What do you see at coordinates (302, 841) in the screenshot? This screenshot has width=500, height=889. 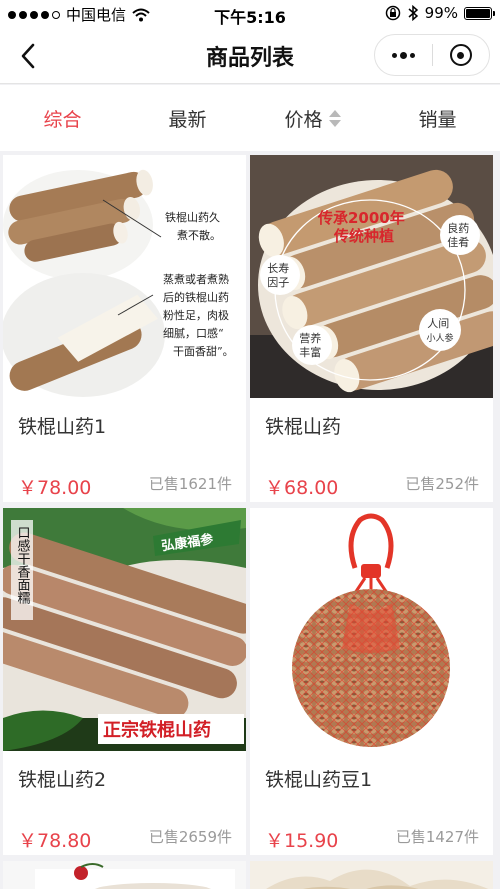 I see `product-price: ￥15.90` at bounding box center [302, 841].